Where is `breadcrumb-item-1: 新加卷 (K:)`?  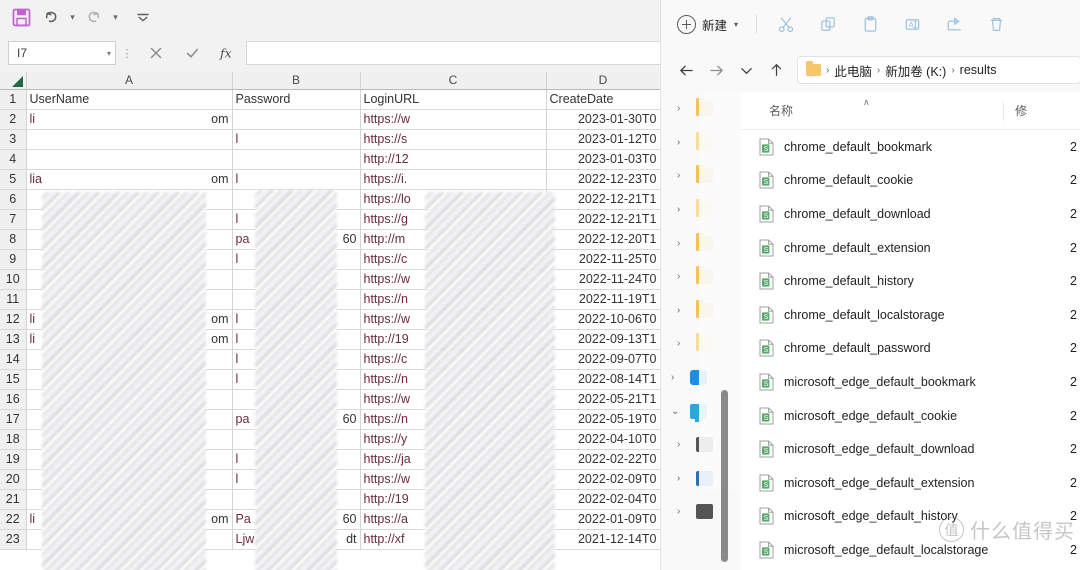 breadcrumb-item-1: 新加卷 (K:) is located at coordinates (915, 70).